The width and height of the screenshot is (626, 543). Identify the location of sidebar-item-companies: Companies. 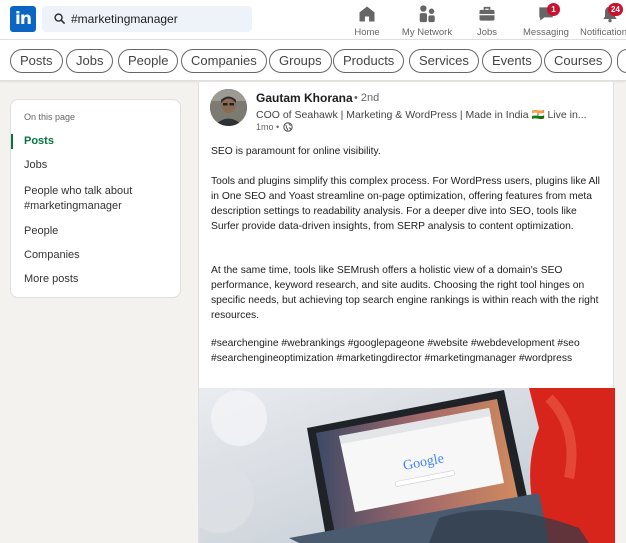
(96, 255).